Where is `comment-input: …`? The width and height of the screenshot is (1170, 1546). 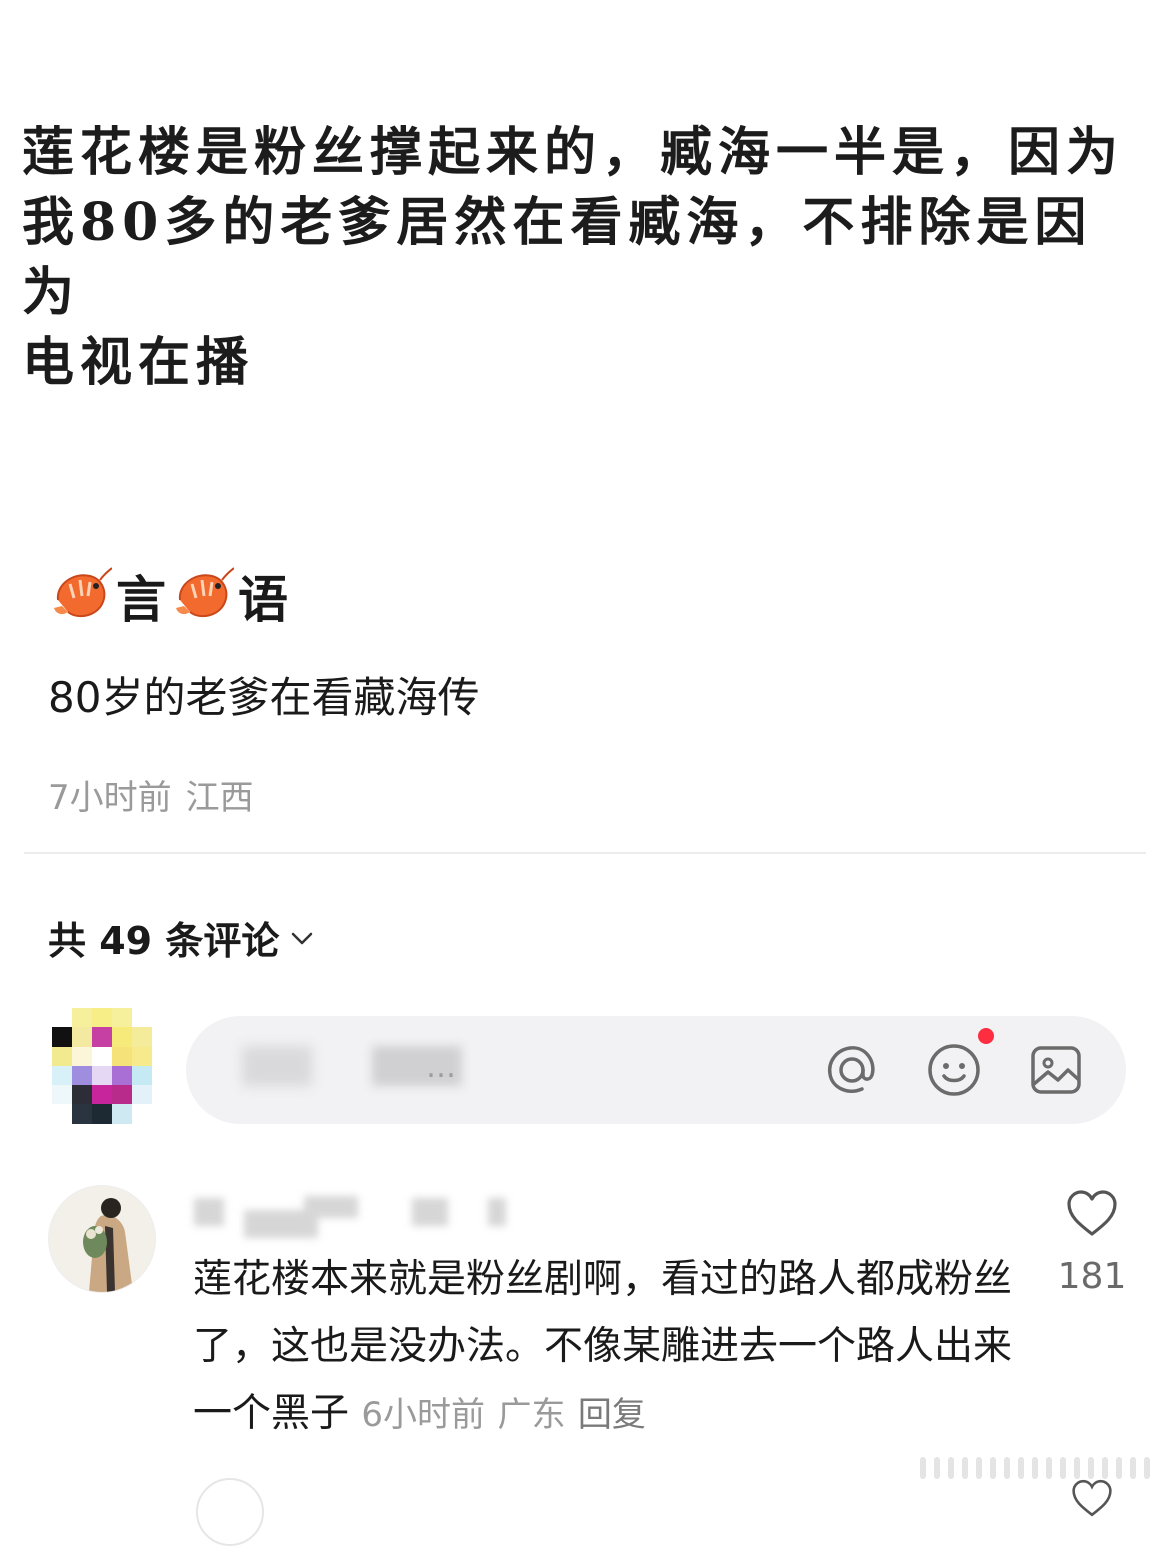 comment-input: … is located at coordinates (656, 1070).